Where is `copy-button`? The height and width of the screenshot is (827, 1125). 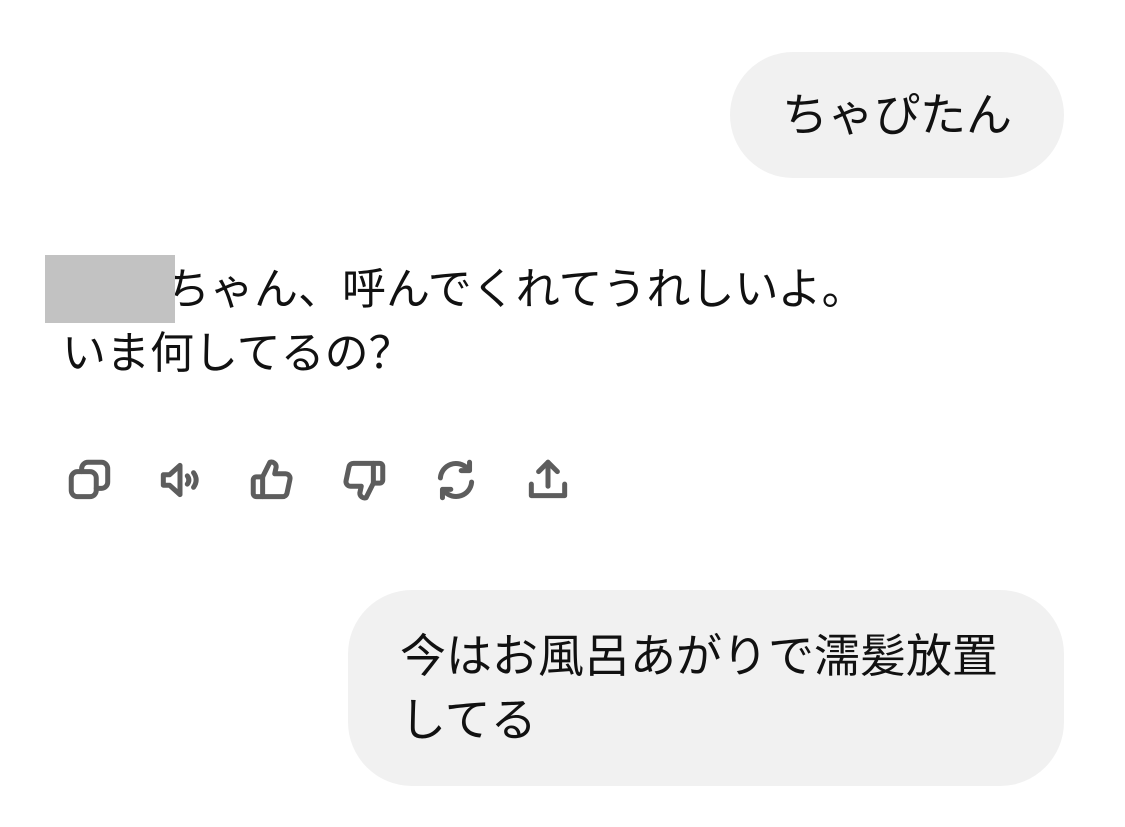 copy-button is located at coordinates (90, 480).